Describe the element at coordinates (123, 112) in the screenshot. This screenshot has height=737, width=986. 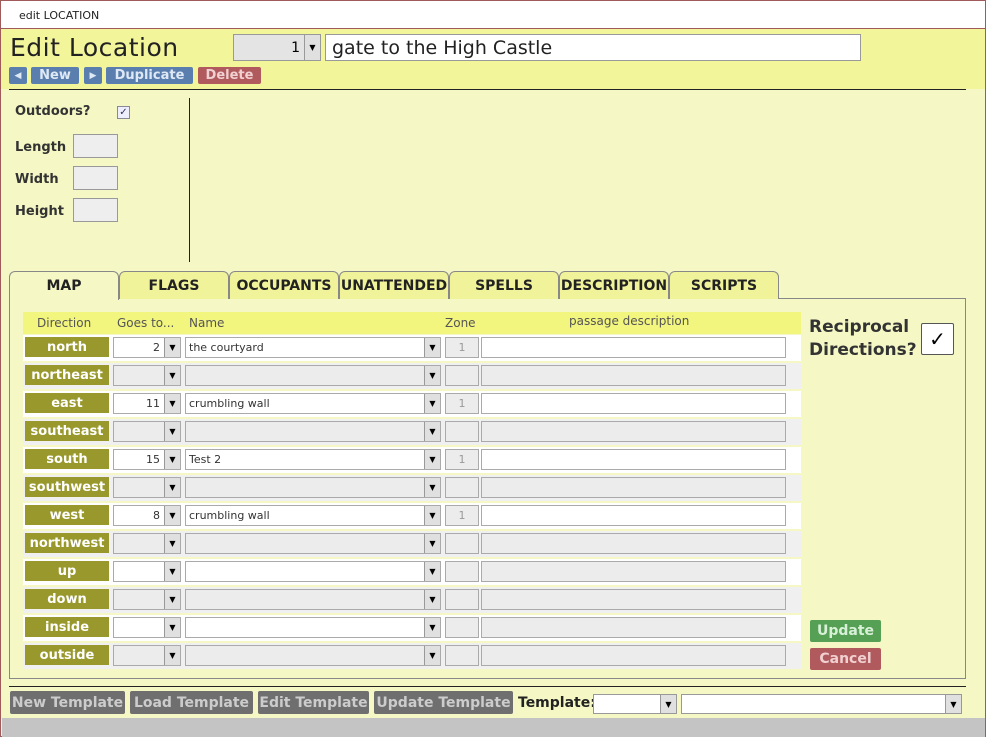
I see `outdoors-checkbox: ✓` at that location.